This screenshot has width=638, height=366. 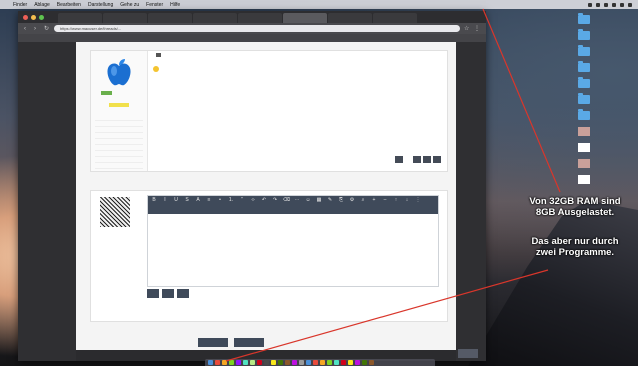 I want to click on annotation-text: Von 32GB RAM sind, so click(x=575, y=201).